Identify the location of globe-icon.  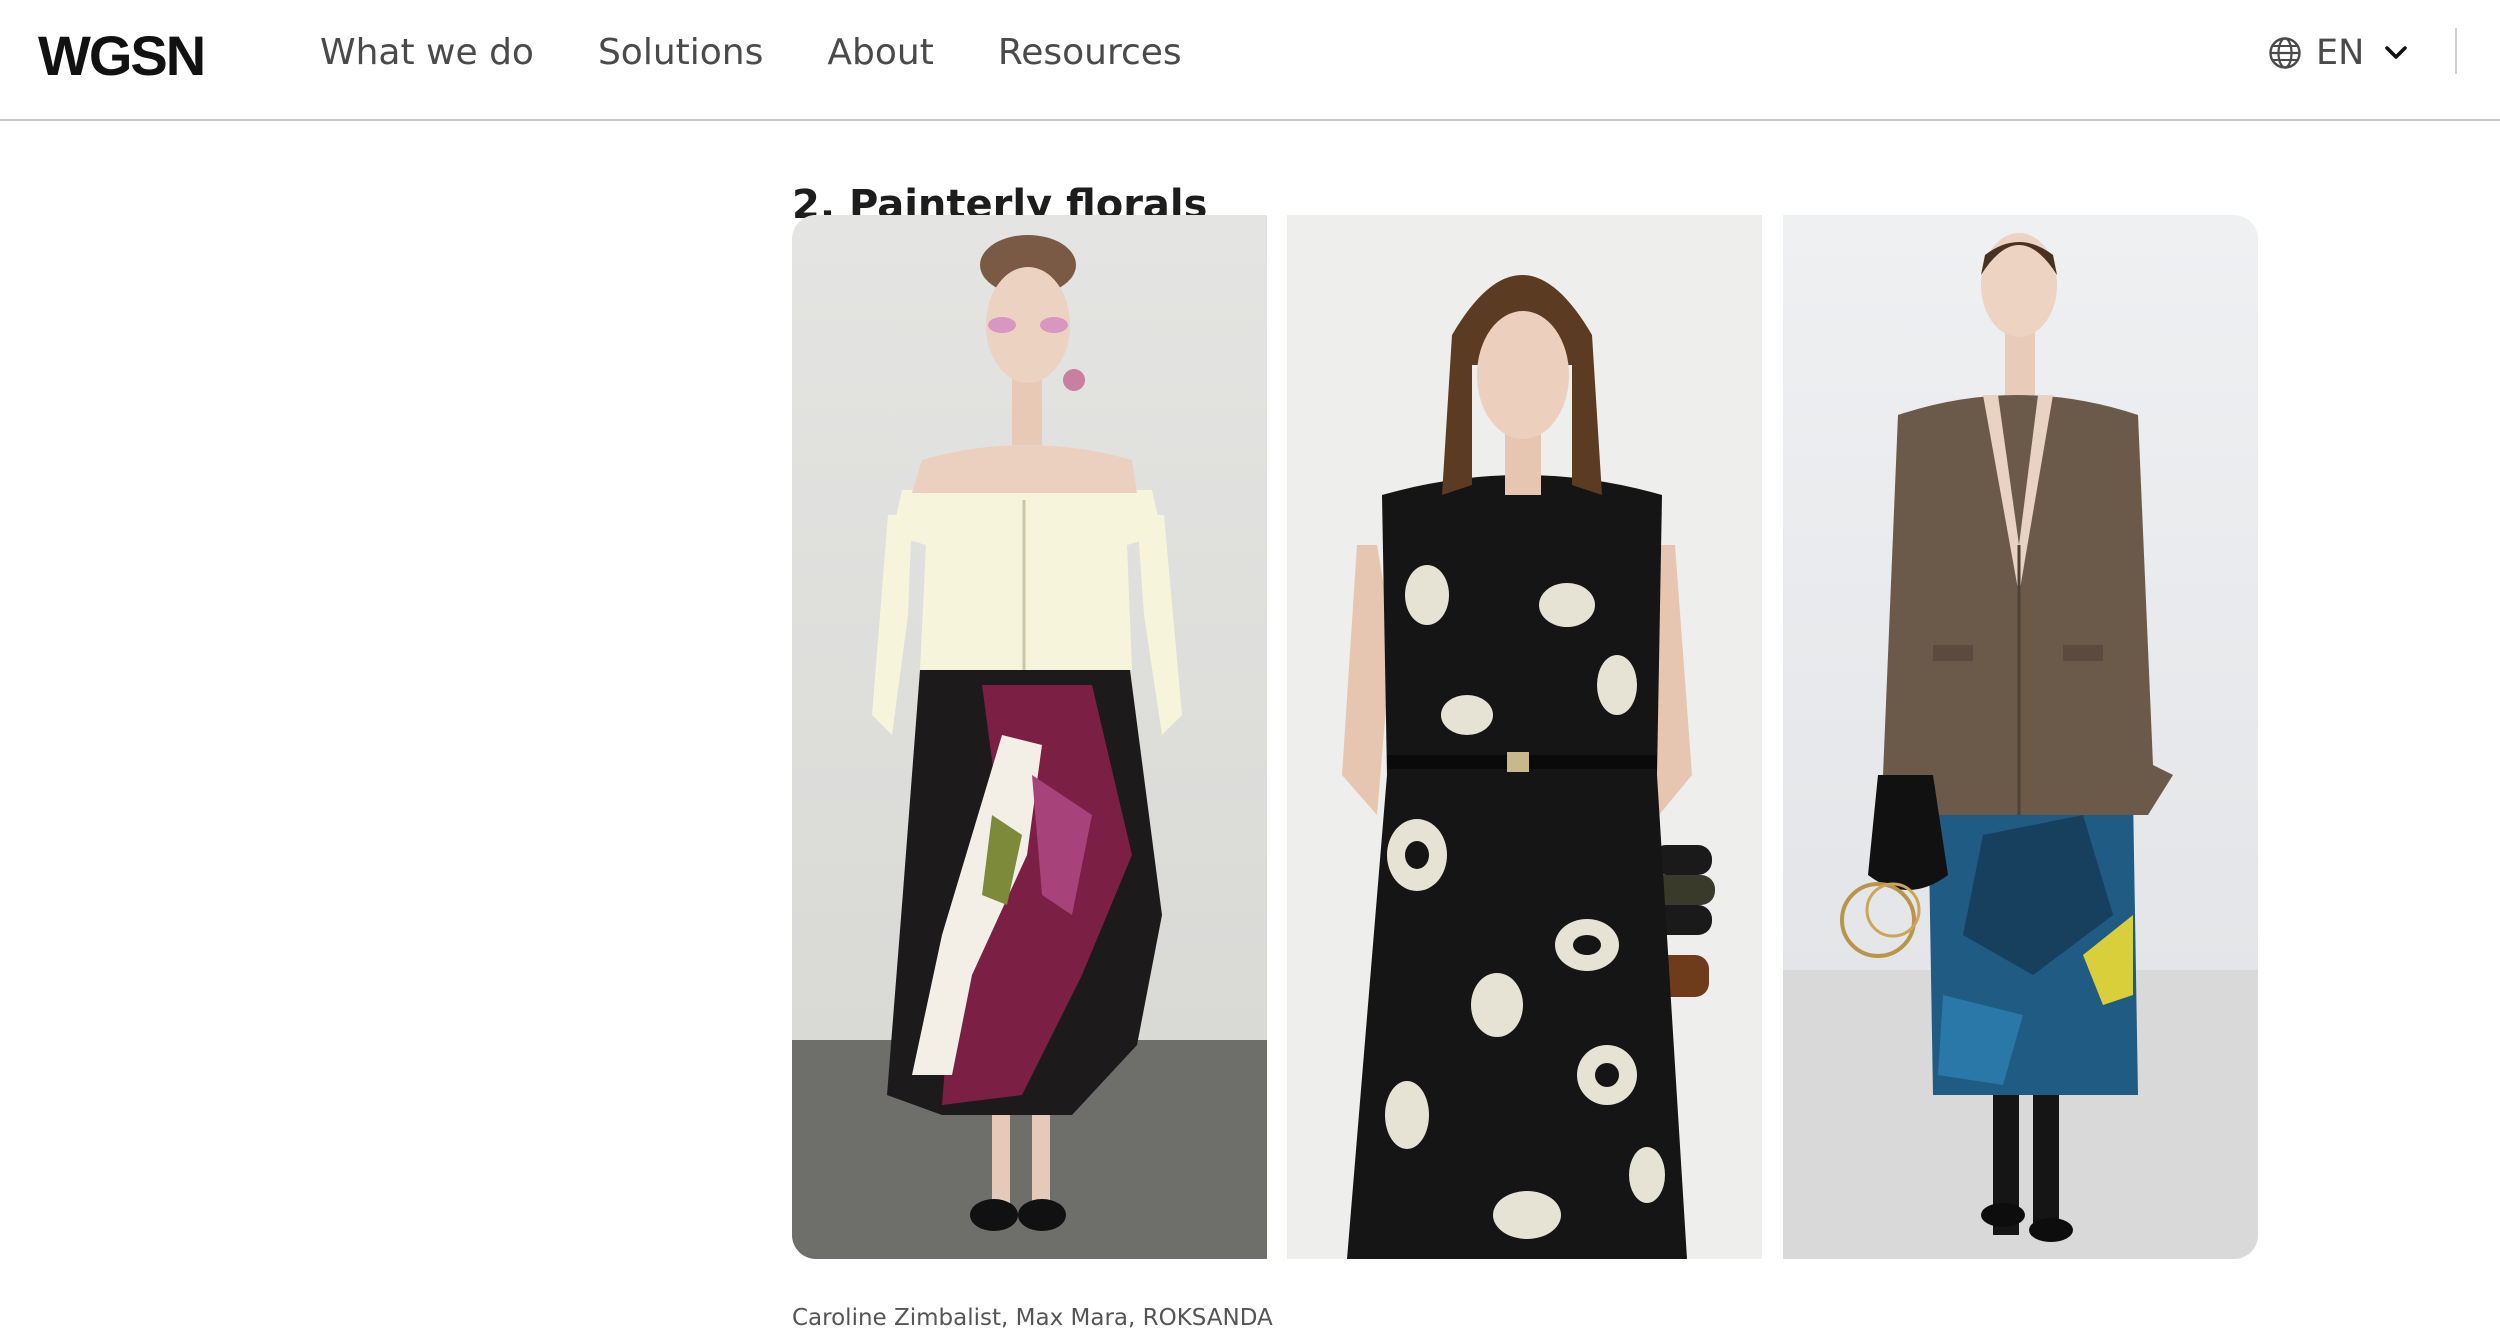
(2285, 53).